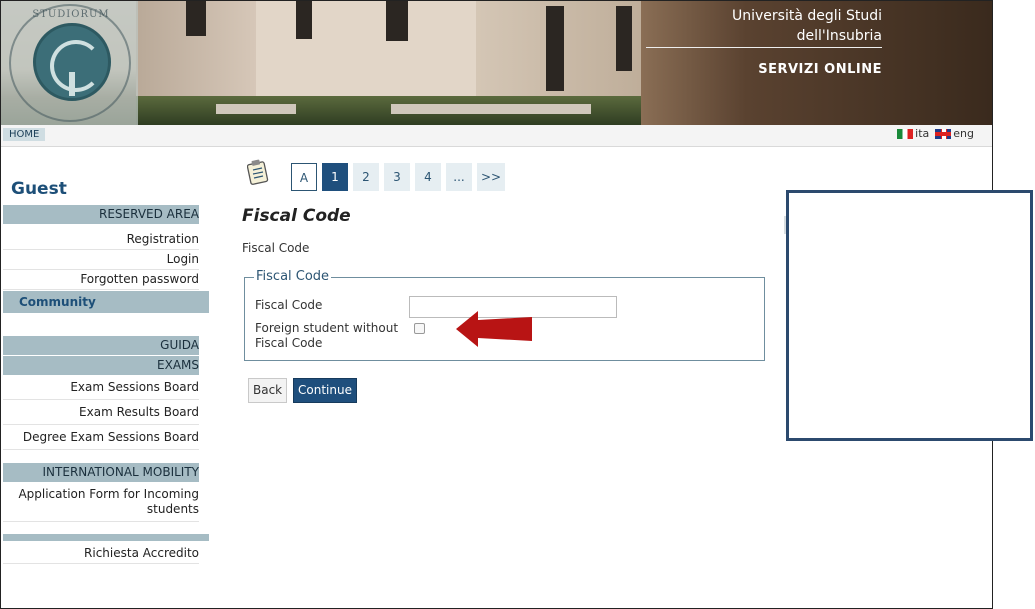  Describe the element at coordinates (101, 387) in the screenshot. I see `sidebar-item-exam-sessions-board: Exam Sessions Board` at that location.